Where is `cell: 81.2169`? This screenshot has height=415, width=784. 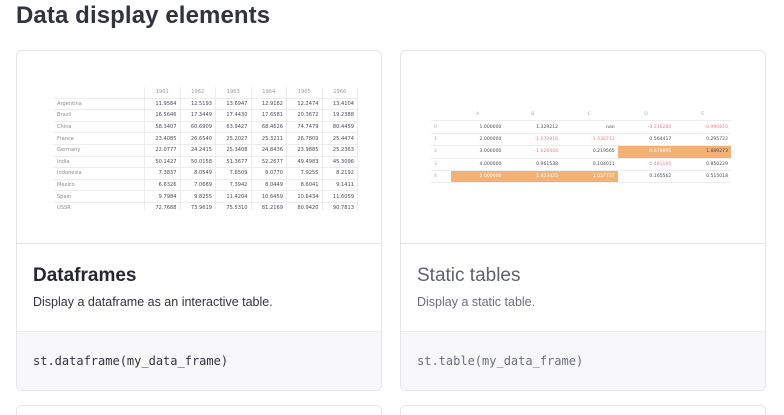 cell: 81.2169 is located at coordinates (269, 206).